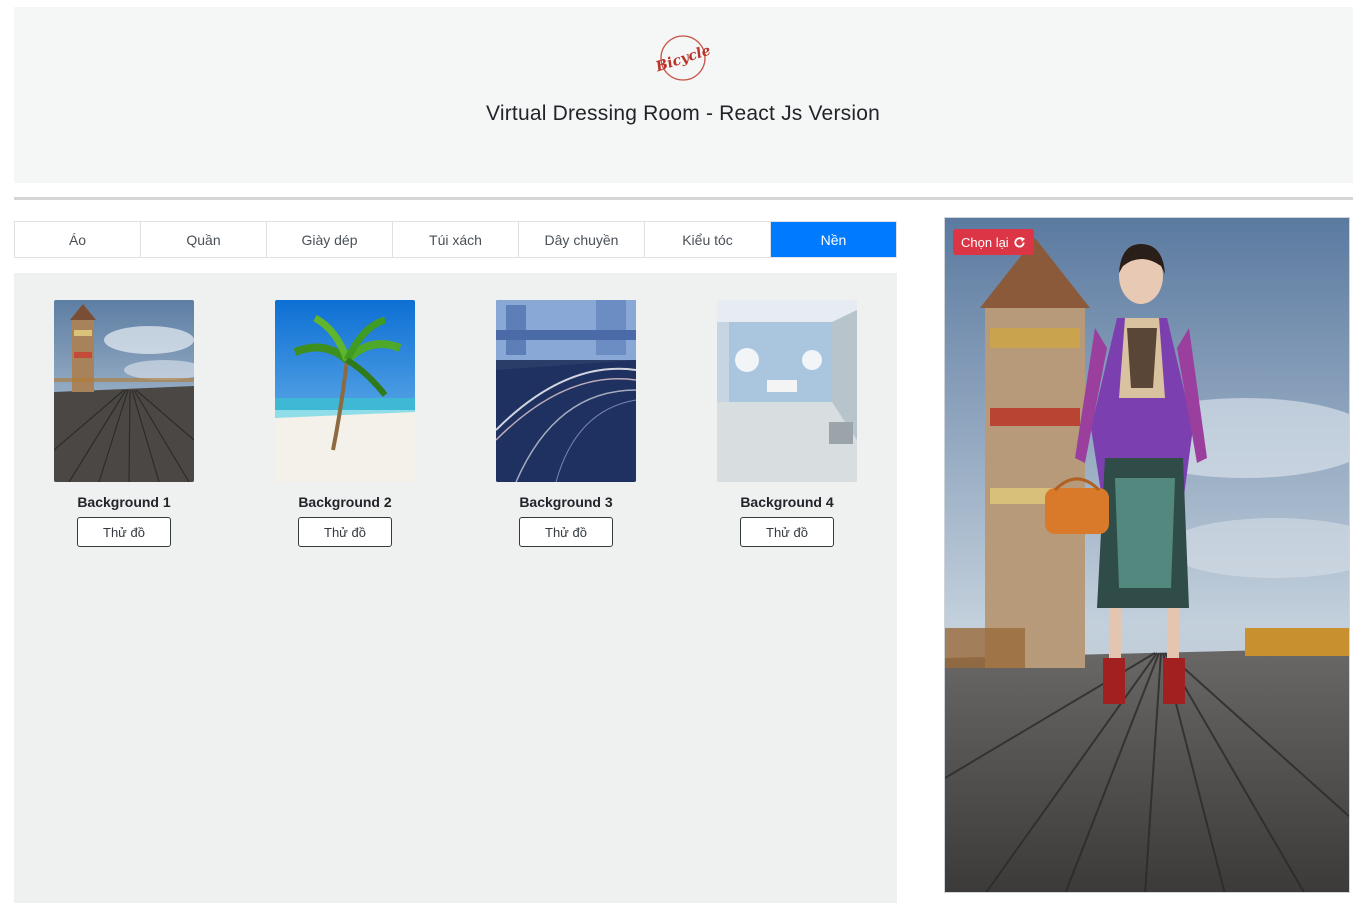 This screenshot has height=910, width=1366. Describe the element at coordinates (566, 502) in the screenshot. I see `background-name: Background 3` at that location.